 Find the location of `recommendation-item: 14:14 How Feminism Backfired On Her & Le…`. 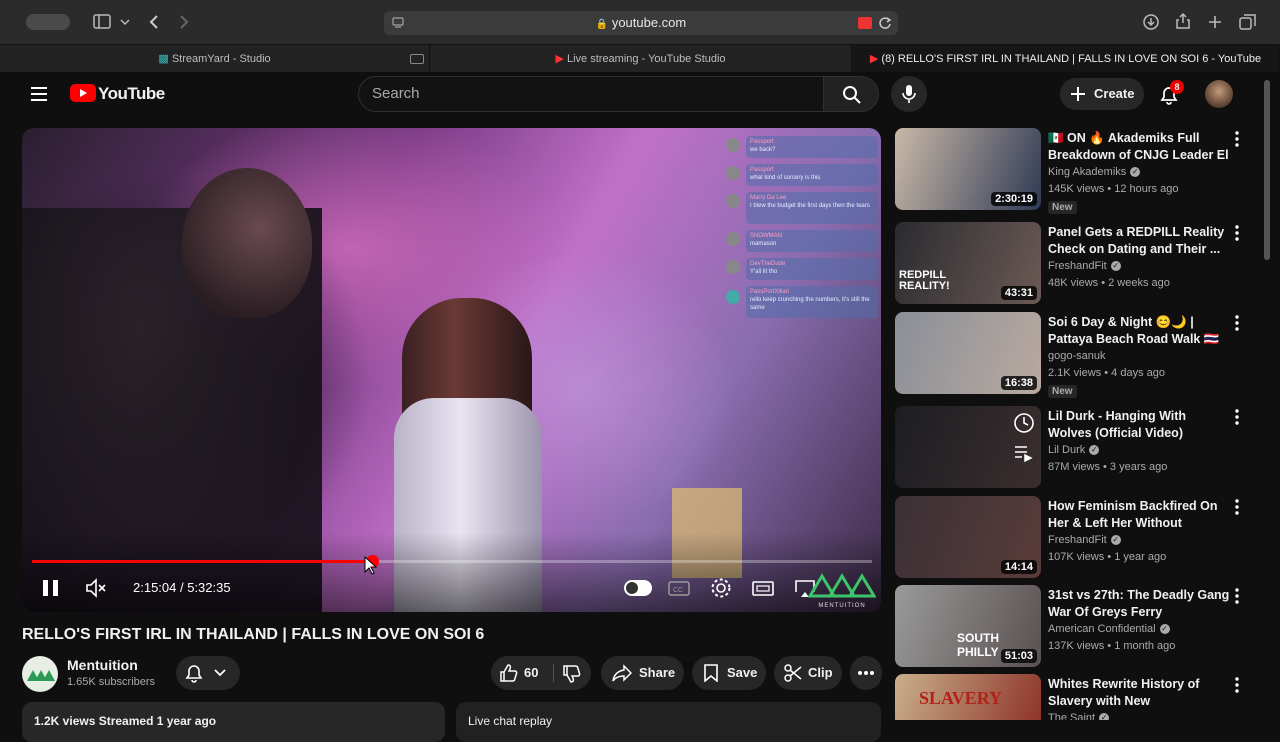

recommendation-item: 14:14 How Feminism Backfired On Her & Le… is located at coordinates (1075, 538).